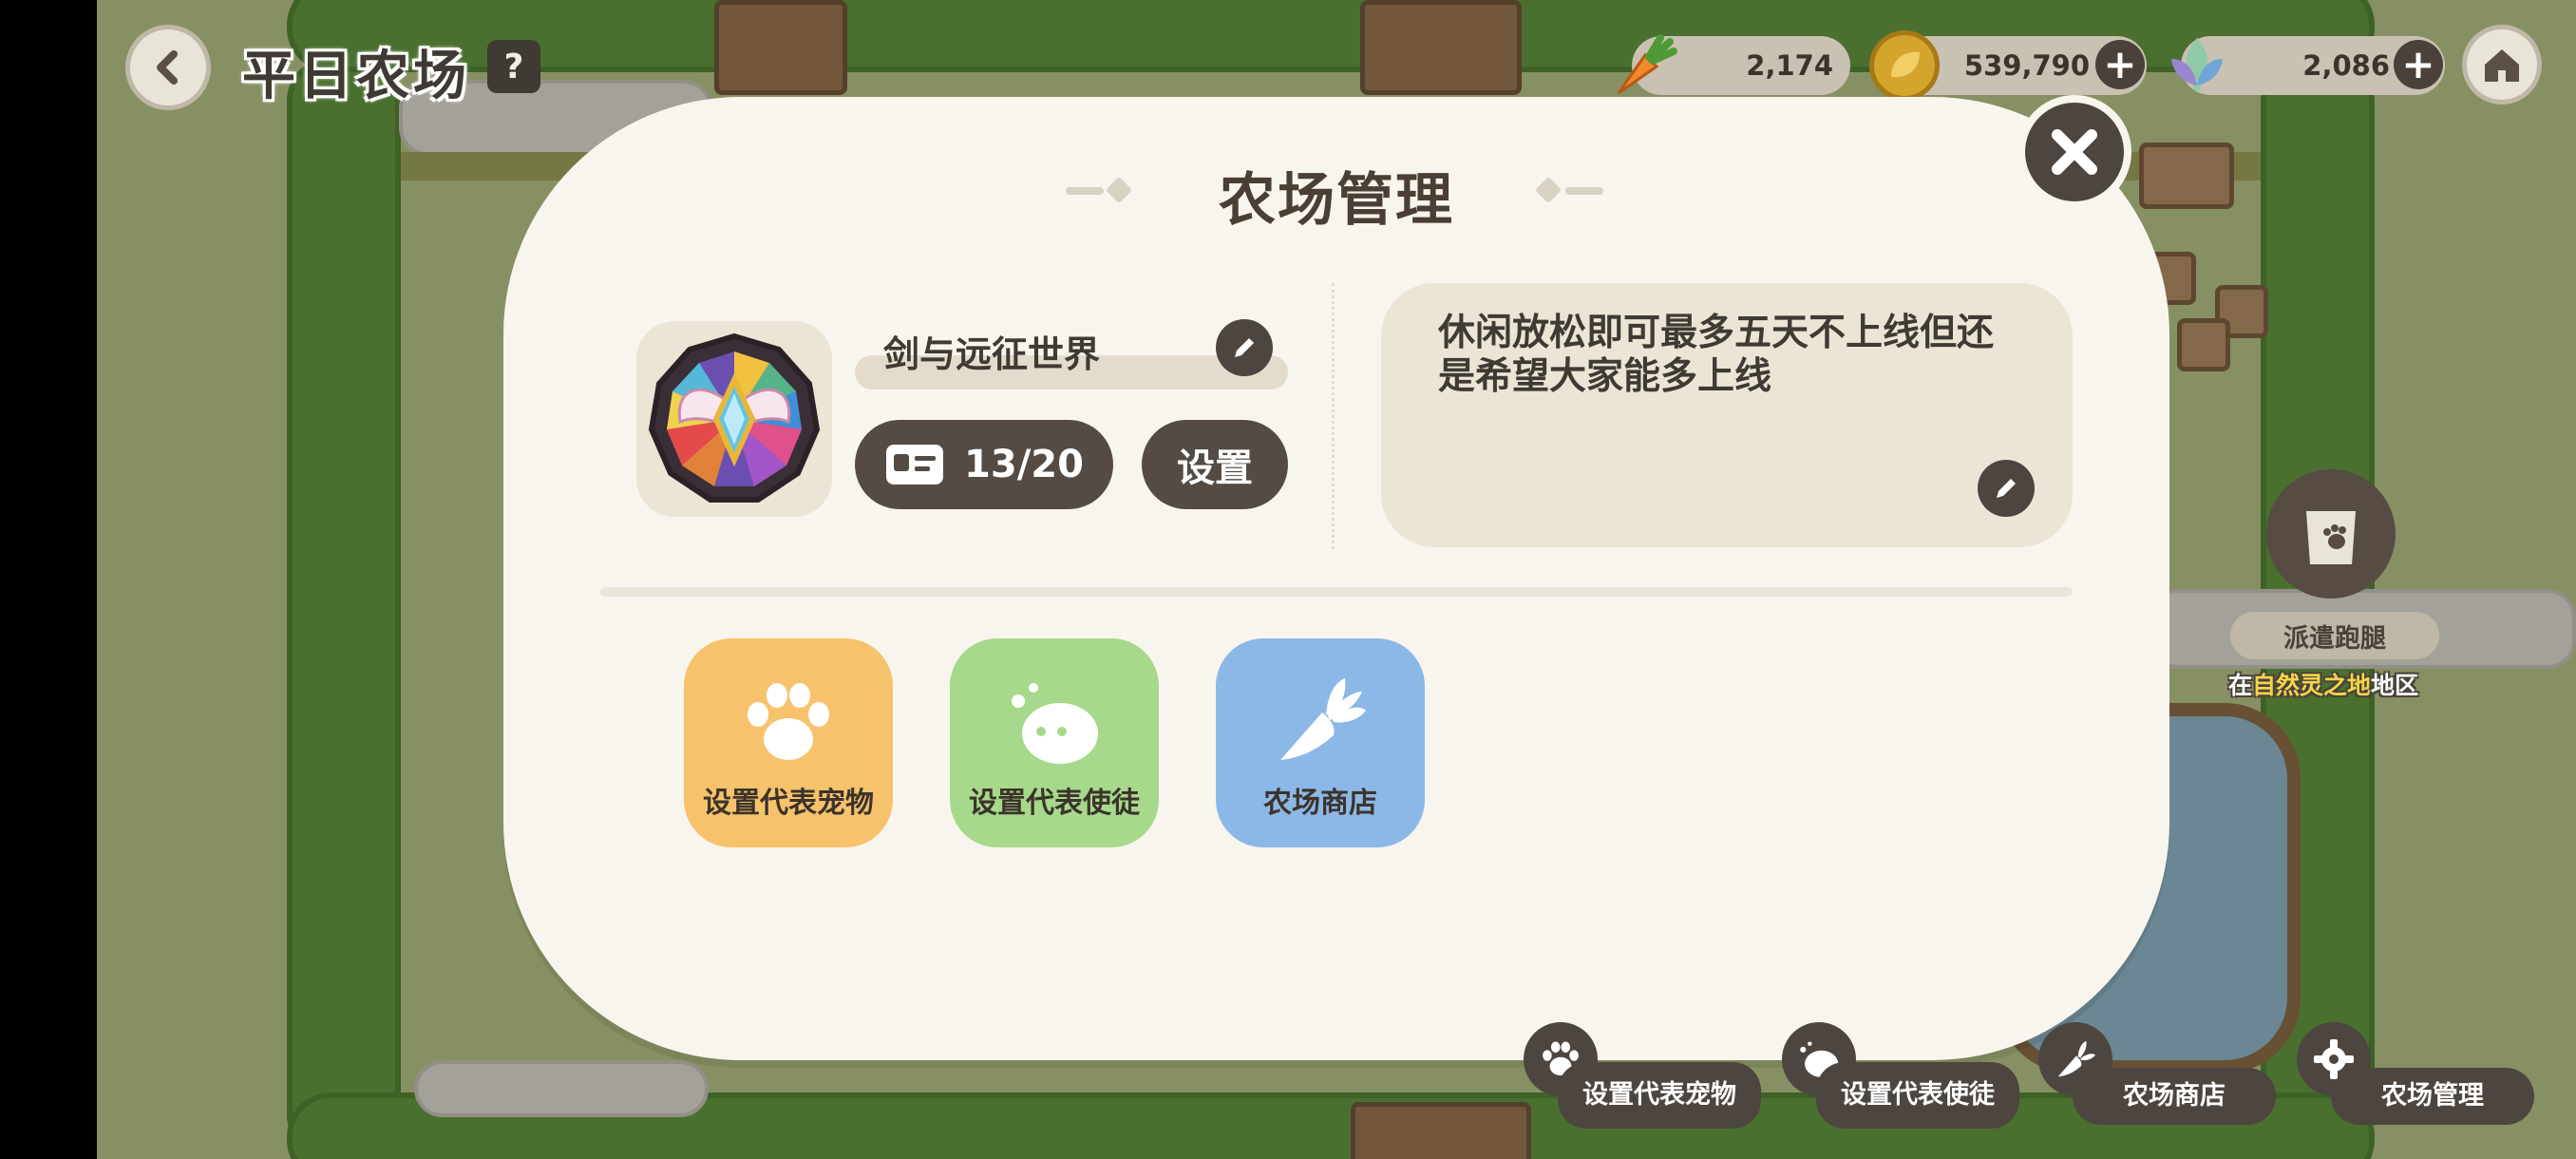 The width and height of the screenshot is (2576, 1159). What do you see at coordinates (2120, 64) in the screenshot?
I see `add-coin-button: +` at bounding box center [2120, 64].